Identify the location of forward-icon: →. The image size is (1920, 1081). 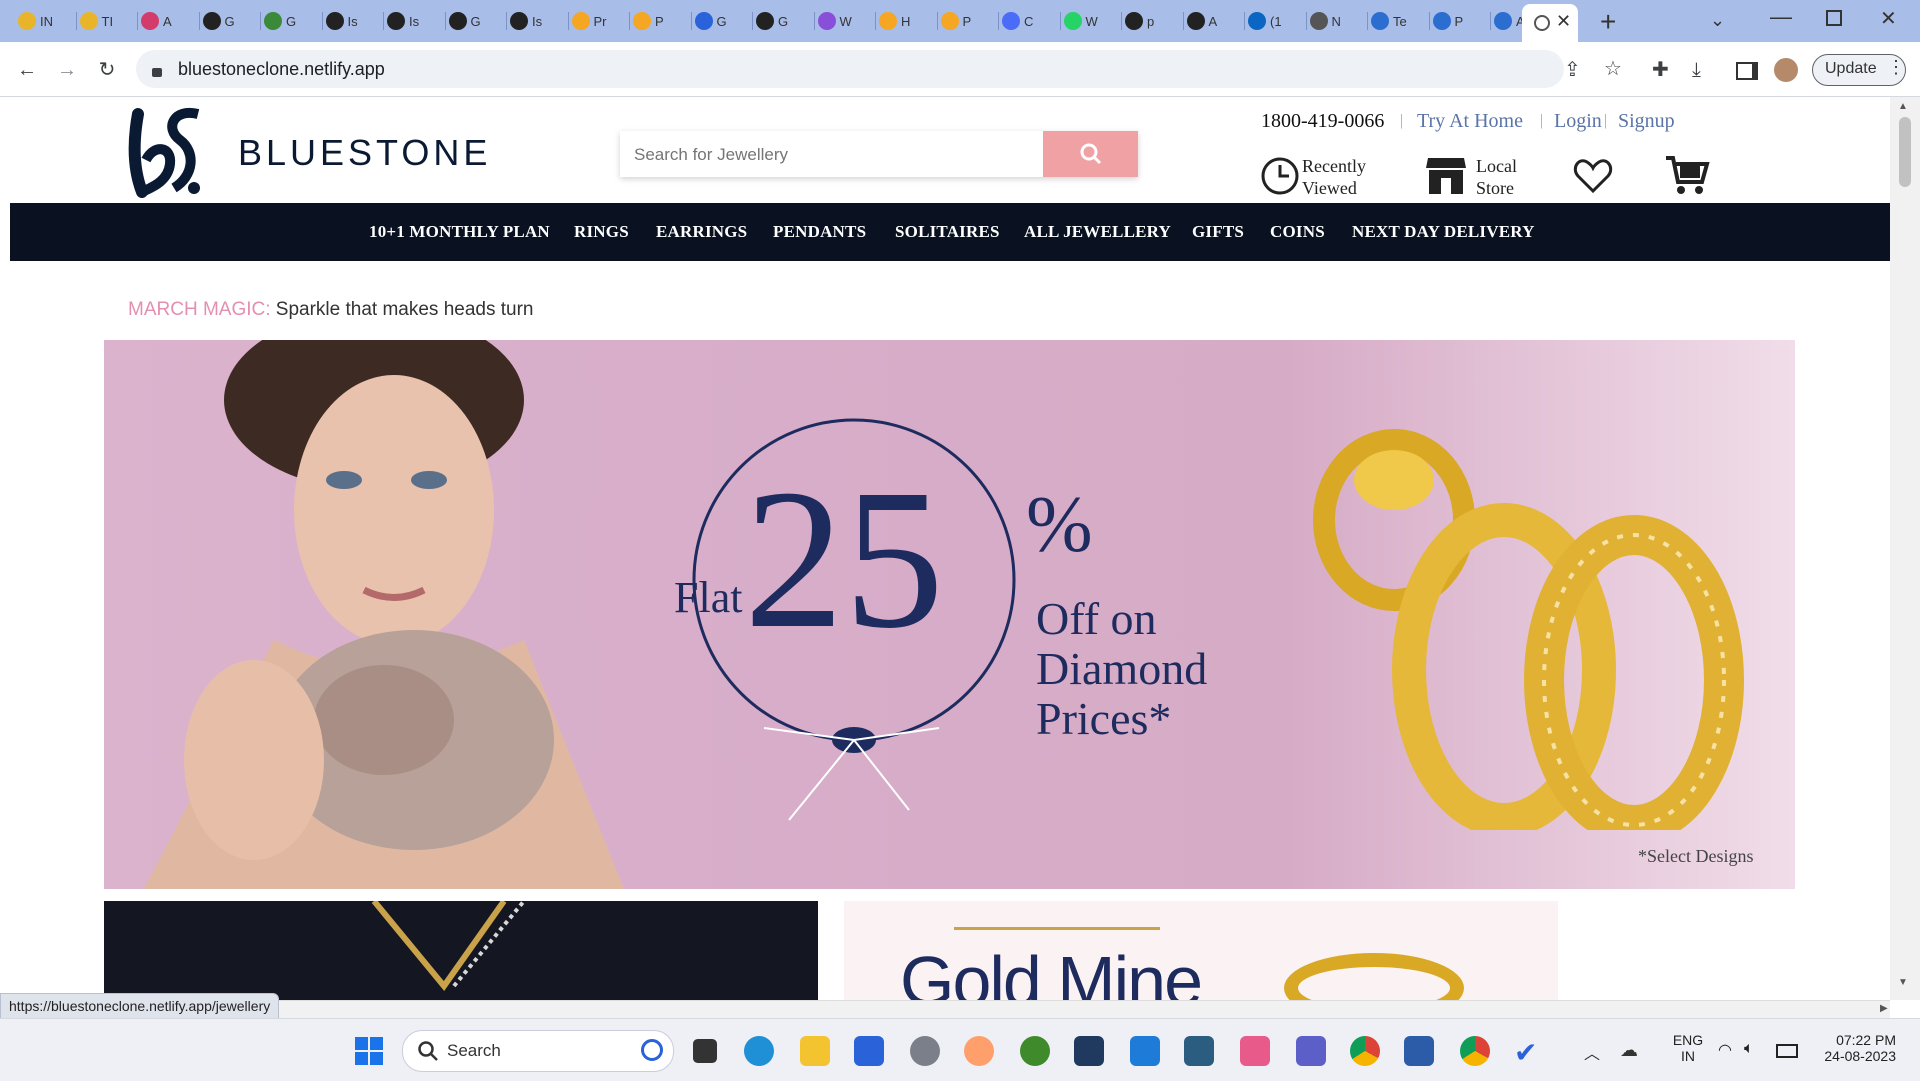
(67, 70).